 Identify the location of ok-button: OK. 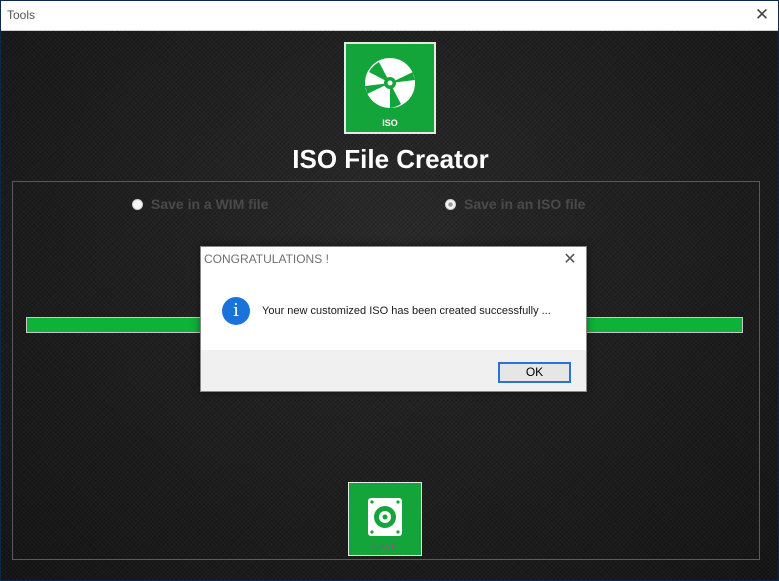
(534, 372).